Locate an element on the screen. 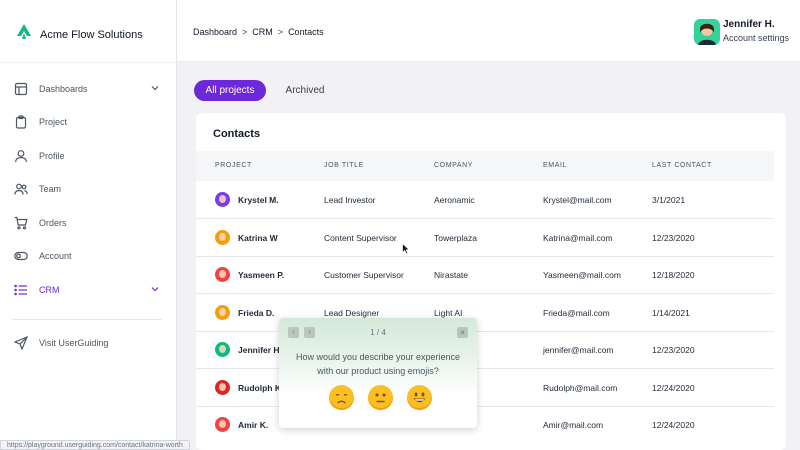 Image resolution: width=800 pixels, height=450 pixels. sad-face-icon is located at coordinates (341, 397).